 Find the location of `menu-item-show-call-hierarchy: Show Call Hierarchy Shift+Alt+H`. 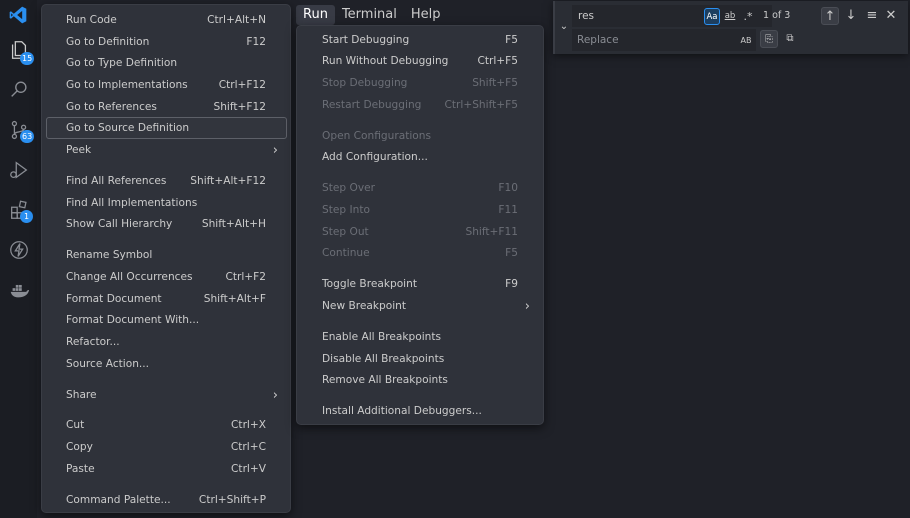

menu-item-show-call-hierarchy: Show Call Hierarchy Shift+Alt+H is located at coordinates (166, 224).